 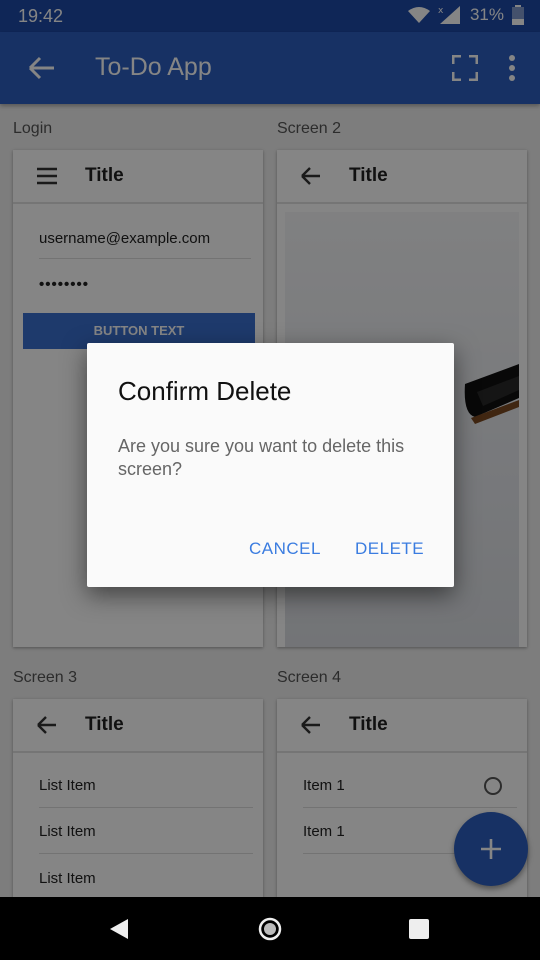 What do you see at coordinates (285, 549) in the screenshot?
I see `cancel-button: CANCEL` at bounding box center [285, 549].